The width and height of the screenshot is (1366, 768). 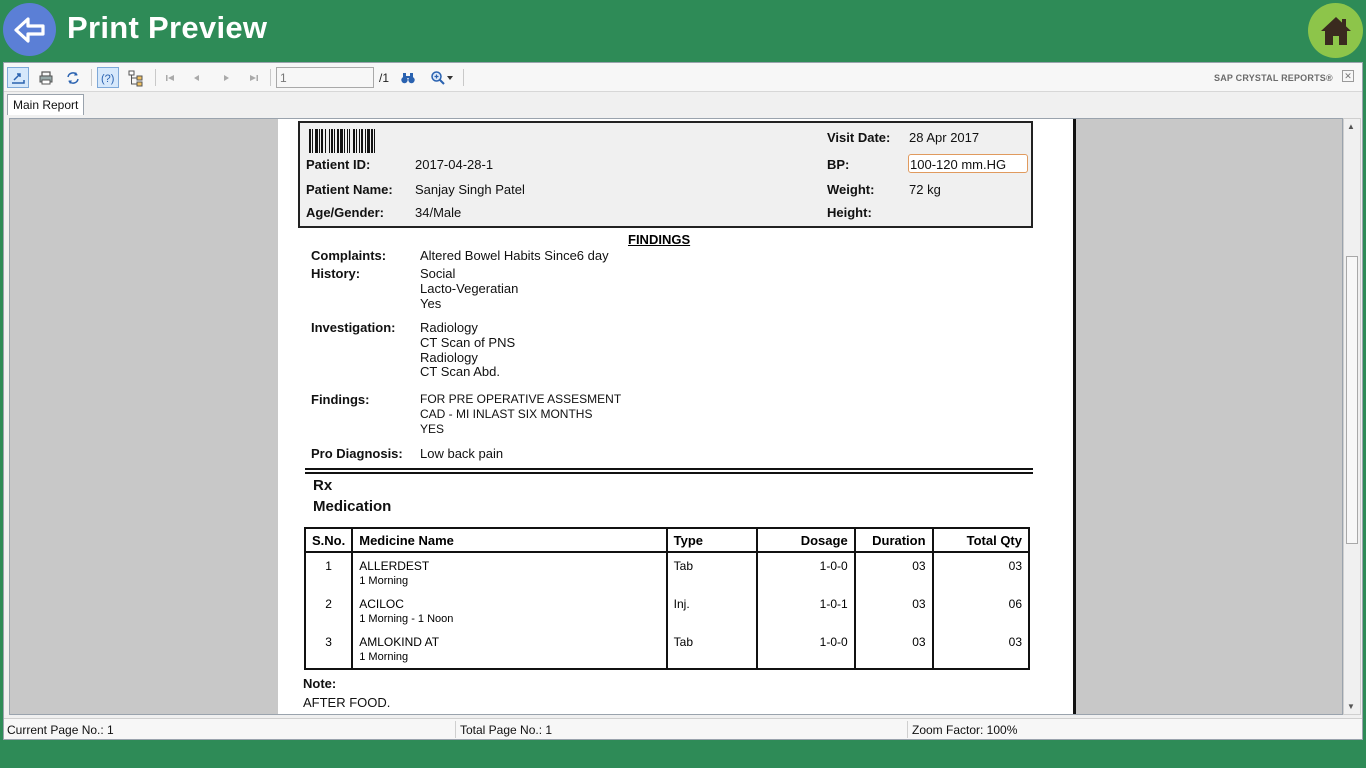 I want to click on zoom-factor-status: Zoom Factor: 100%, so click(x=965, y=730).